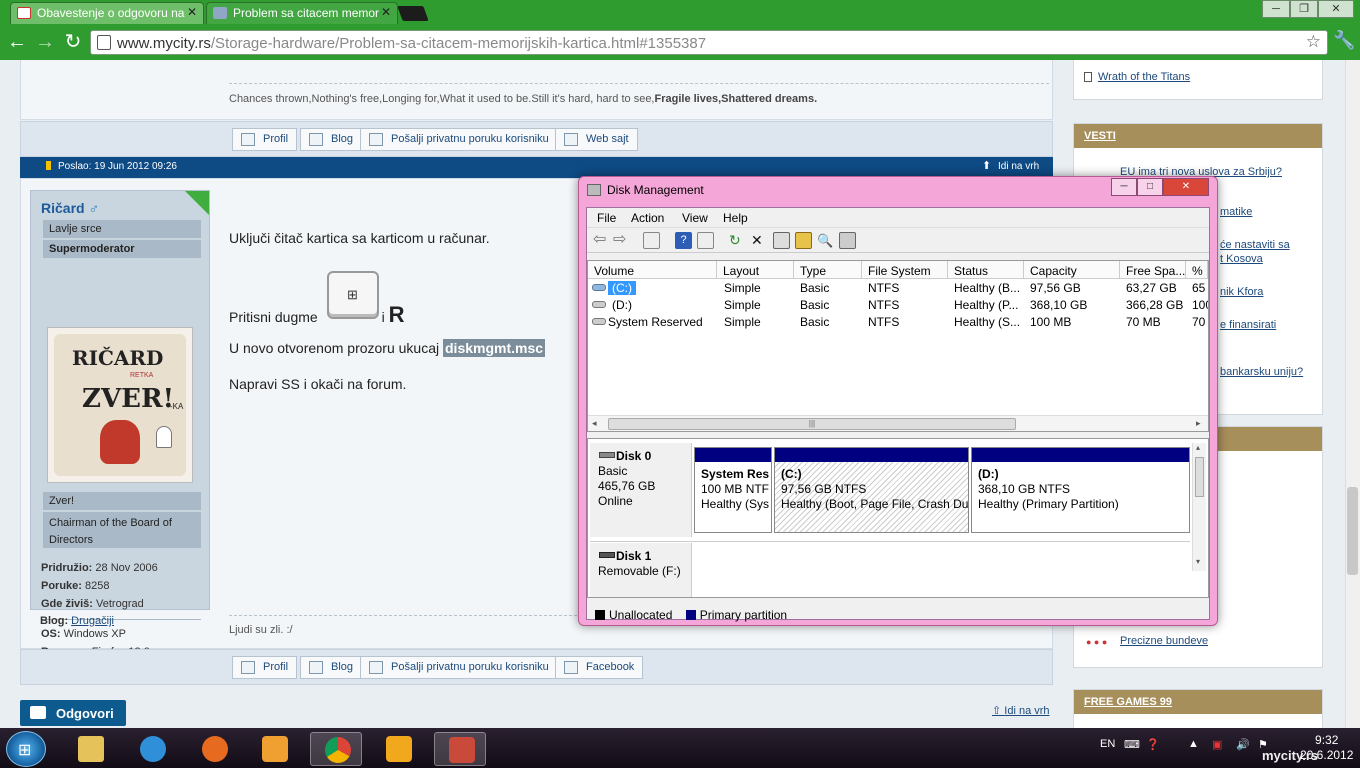 The height and width of the screenshot is (768, 1360). I want to click on tab-gmail: Obavestenje o odgovoru na ✕, so click(107, 13).